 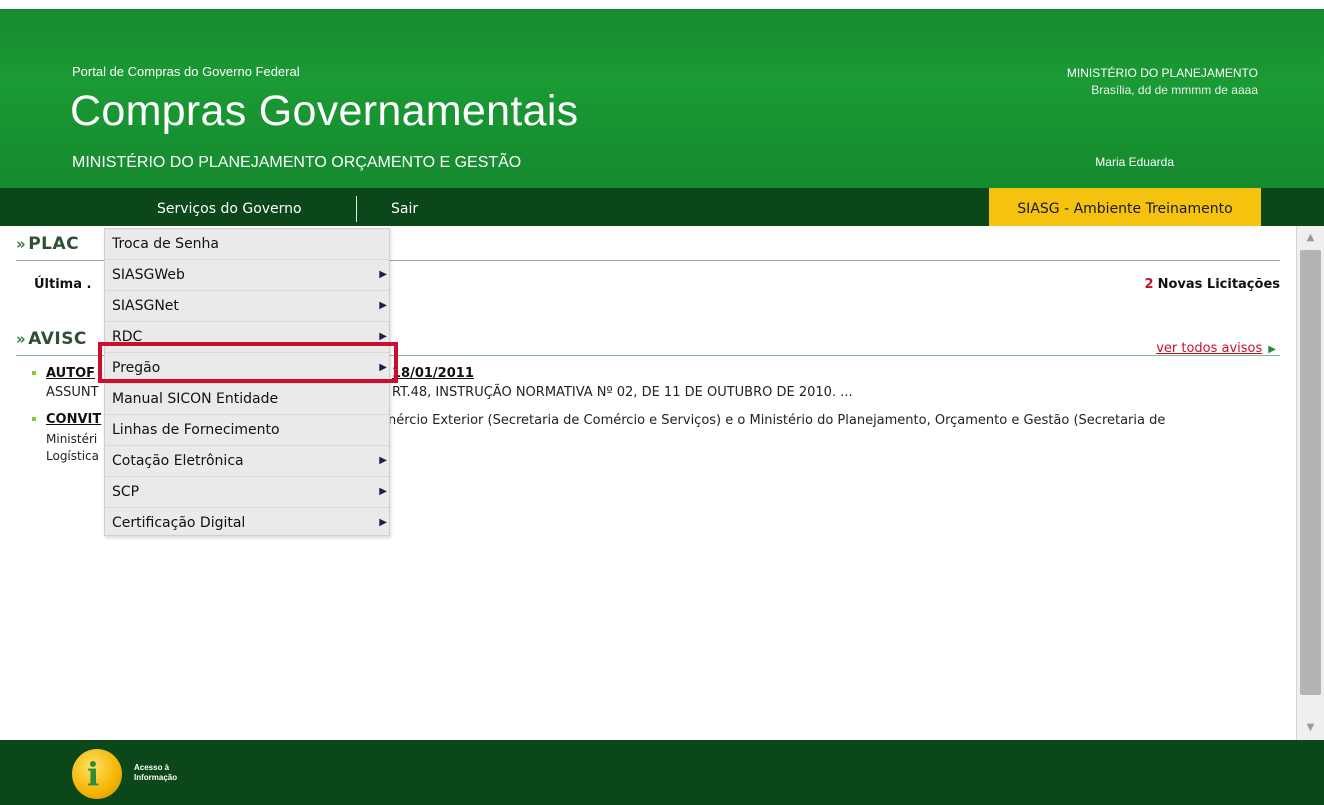 What do you see at coordinates (1125, 207) in the screenshot?
I see `environment-badge: SIASG - Ambiente Treinamento` at bounding box center [1125, 207].